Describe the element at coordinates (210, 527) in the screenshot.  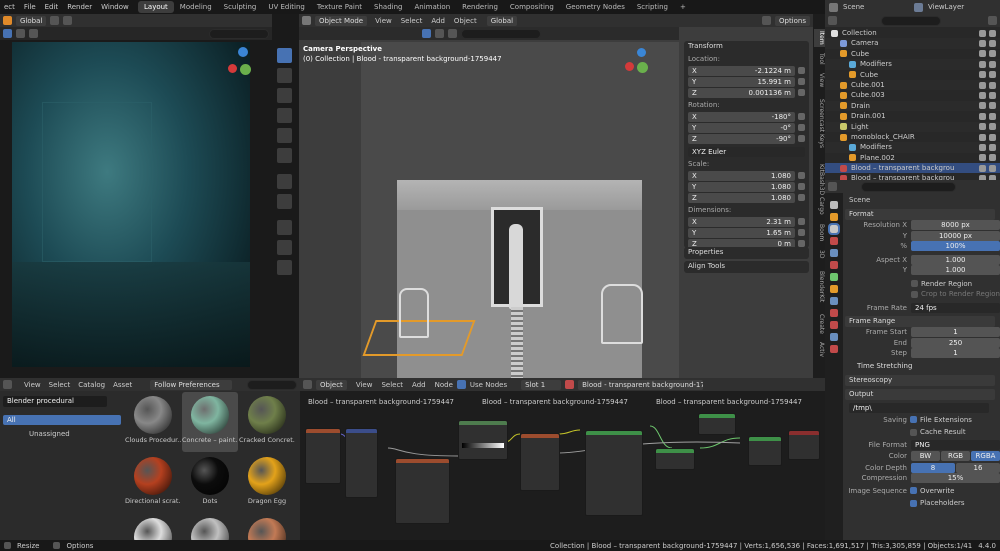
I see `asset-item` at that location.